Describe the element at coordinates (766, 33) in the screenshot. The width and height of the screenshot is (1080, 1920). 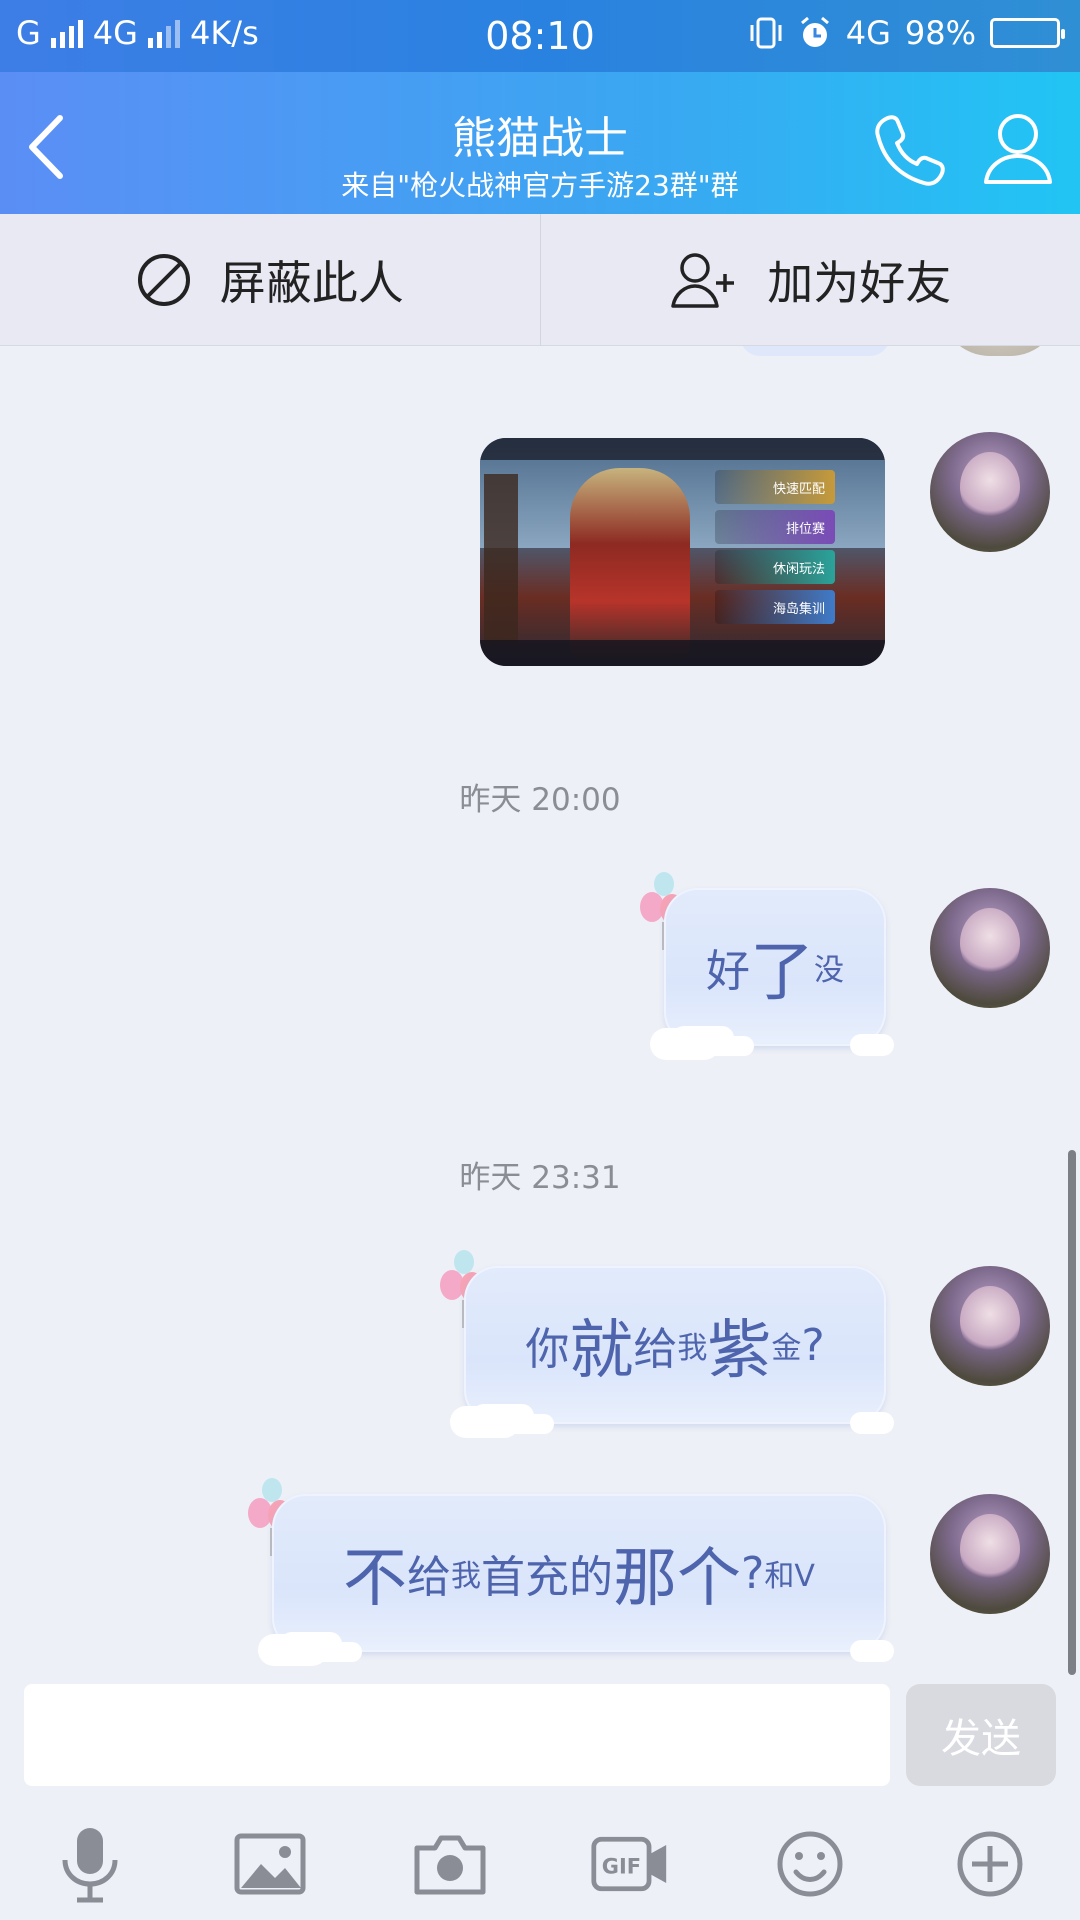
I see `vibrate-icon` at that location.